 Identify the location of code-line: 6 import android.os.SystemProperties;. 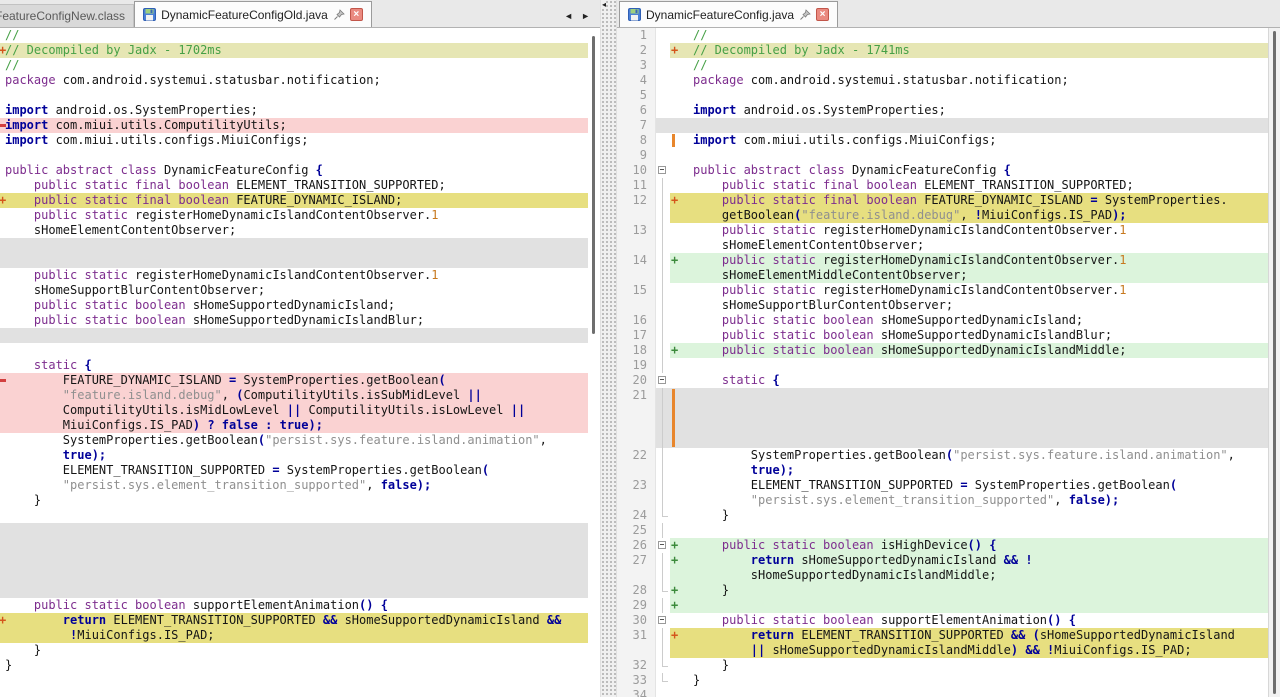
(942, 110).